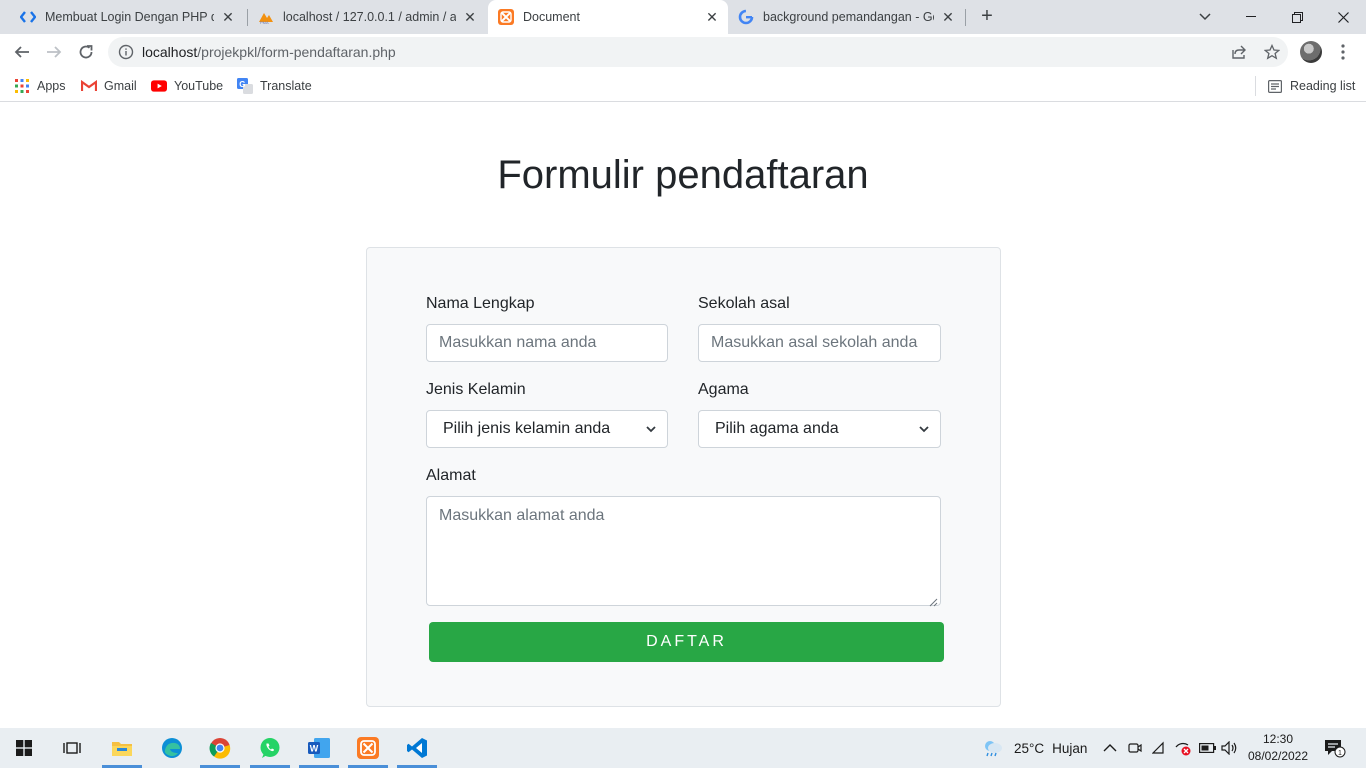  Describe the element at coordinates (314, 749) in the screenshot. I see `svg-text: W` at that location.